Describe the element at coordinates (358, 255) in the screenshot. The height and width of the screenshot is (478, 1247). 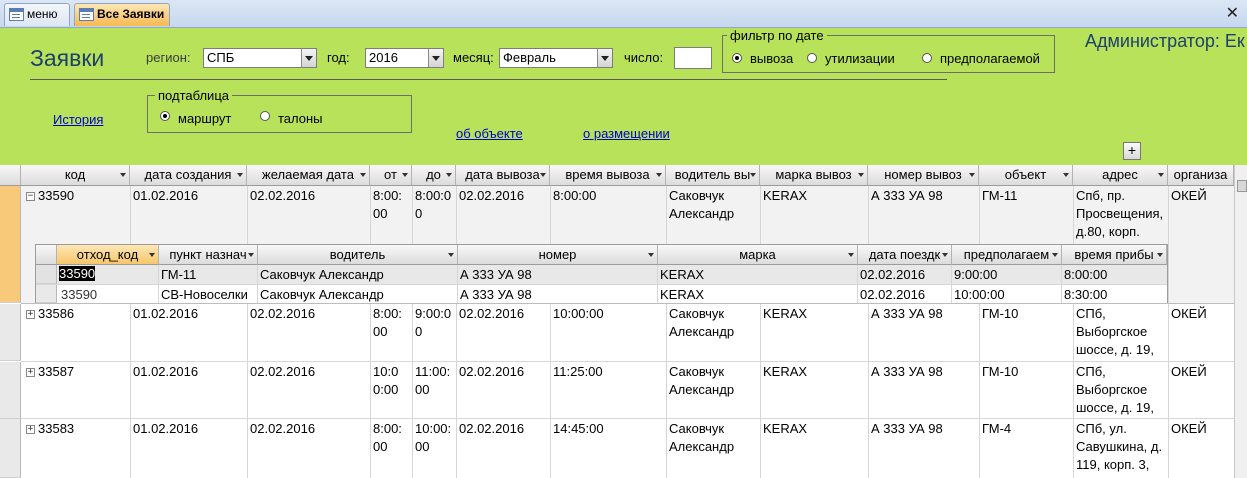
I see `subgrid-header-driver: водитель` at that location.